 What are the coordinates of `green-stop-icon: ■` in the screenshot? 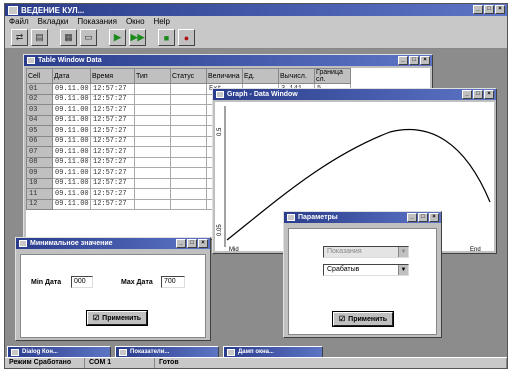 It's located at (166, 37).